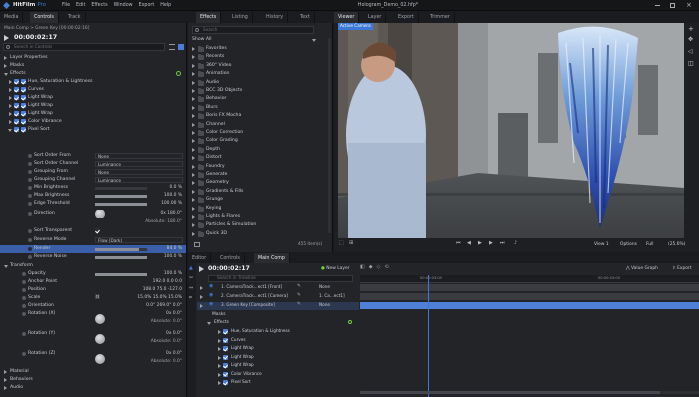 This screenshot has width=699, height=397. Describe the element at coordinates (209, 17) in the screenshot. I see `tab-effects: Effects` at that location.